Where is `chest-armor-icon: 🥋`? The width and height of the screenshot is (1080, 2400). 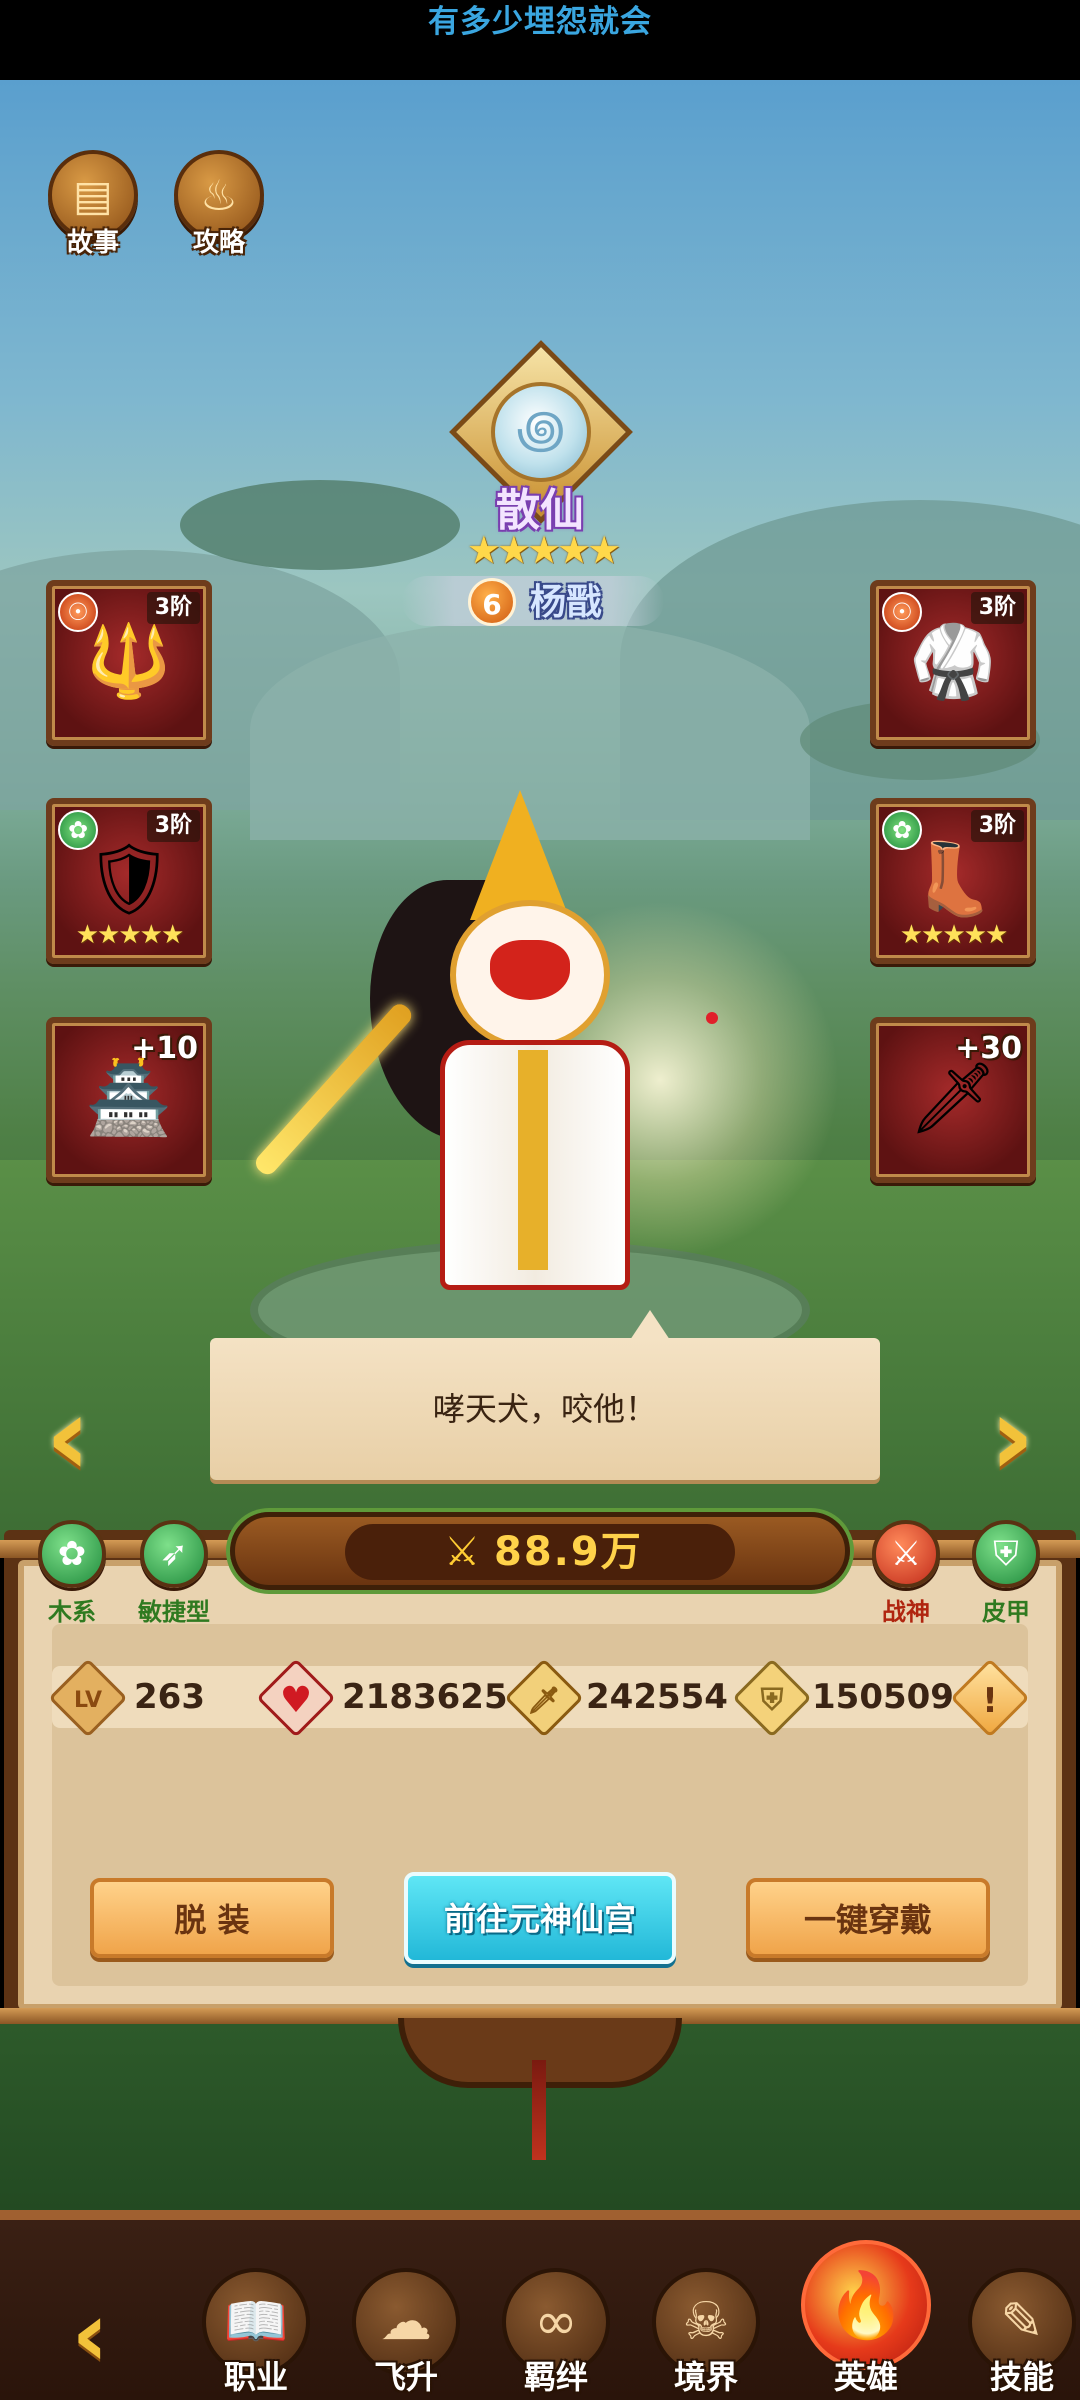 chest-armor-icon: 🥋 is located at coordinates (953, 661).